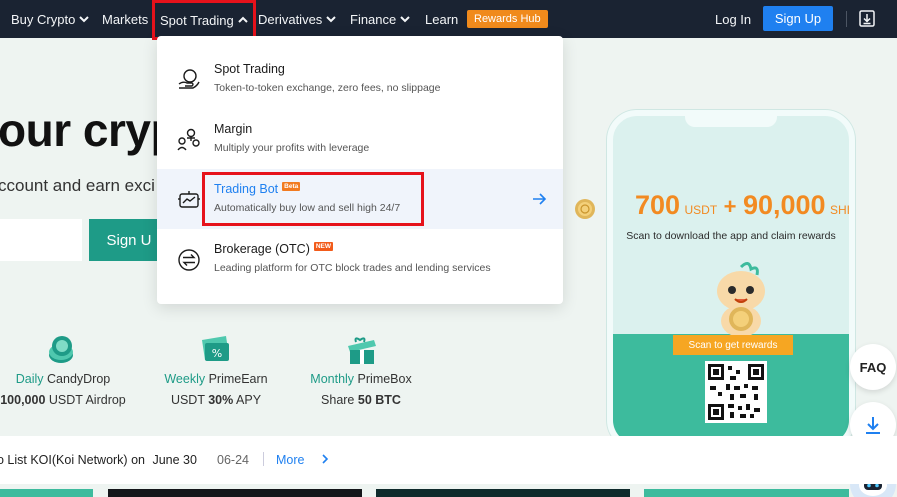 Image resolution: width=897 pixels, height=497 pixels. I want to click on qr-code, so click(736, 392).